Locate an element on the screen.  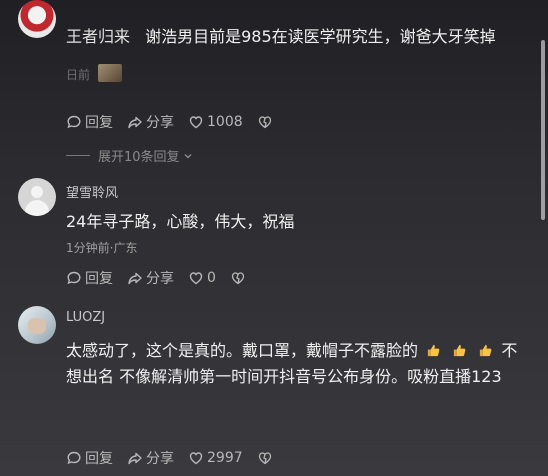
image-thumbnail is located at coordinates (109, 73).